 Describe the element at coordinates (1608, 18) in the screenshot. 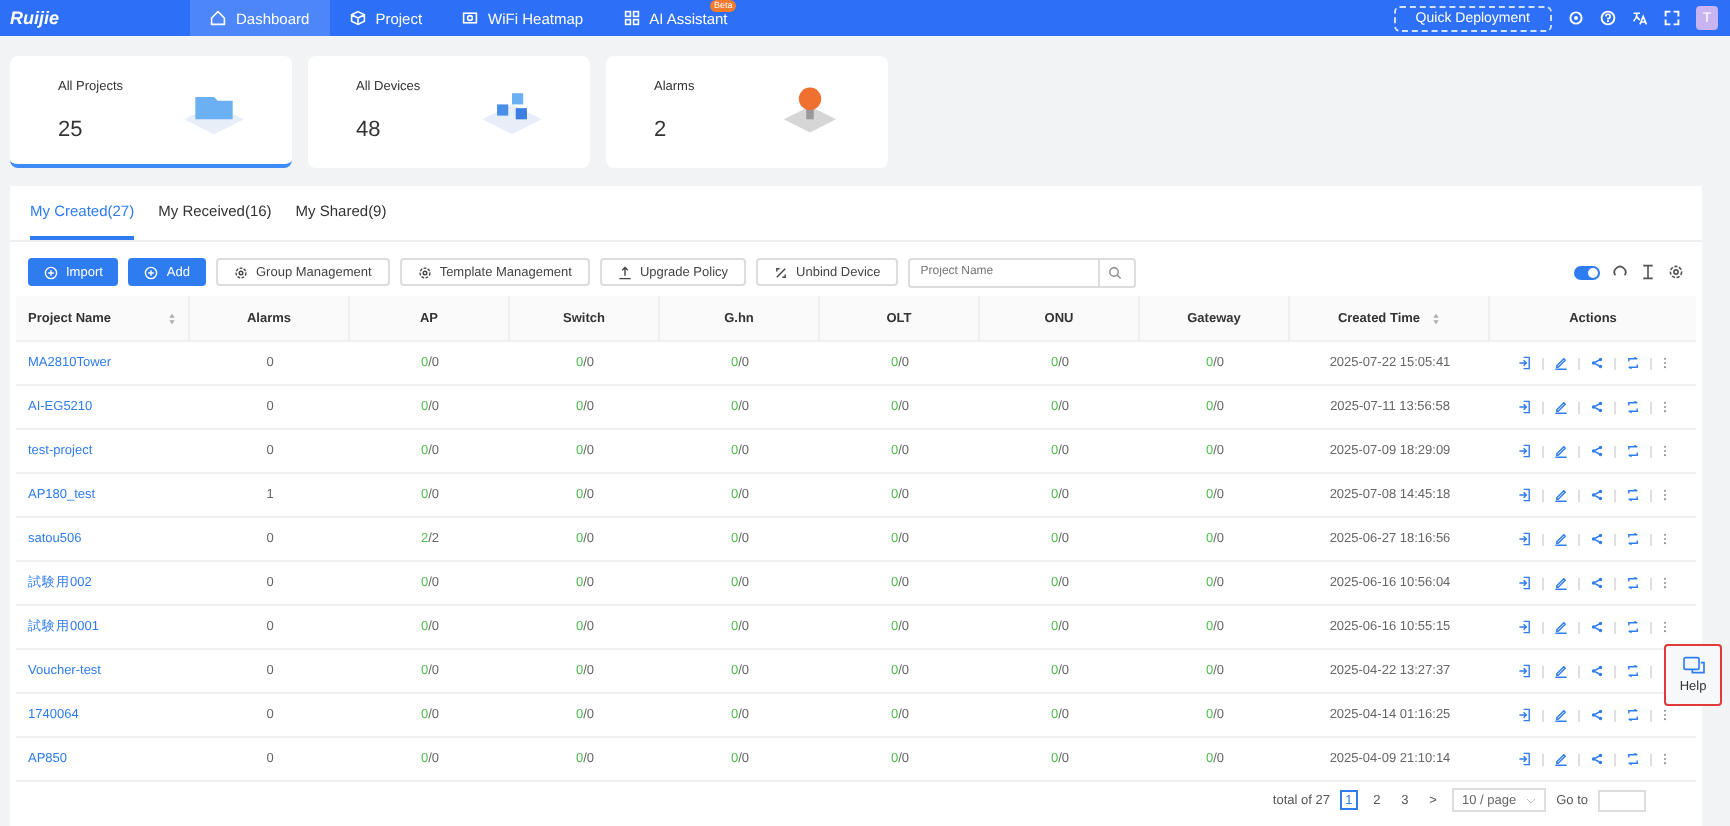

I see `help-icon` at that location.